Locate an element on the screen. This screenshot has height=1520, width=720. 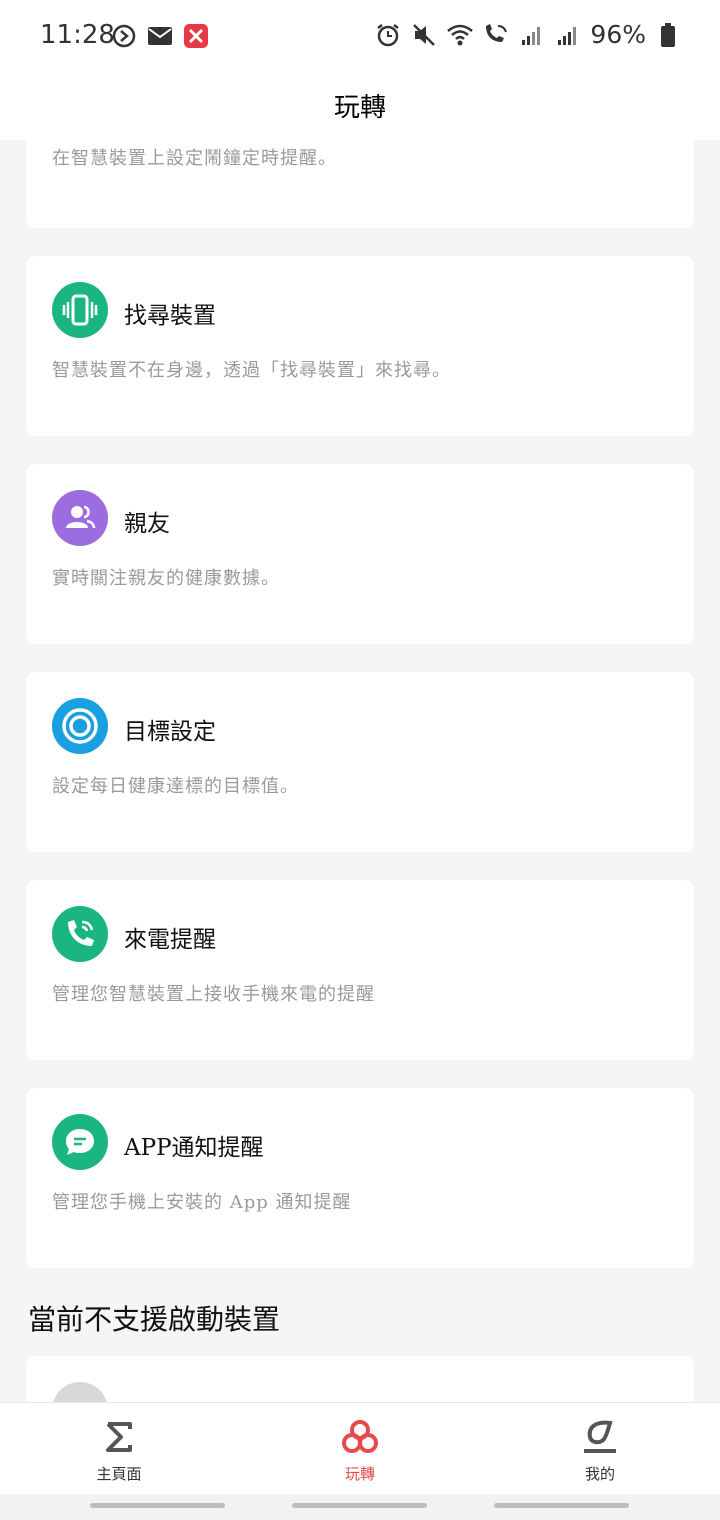
nav-tab-me: 我的 is located at coordinates (600, 1449).